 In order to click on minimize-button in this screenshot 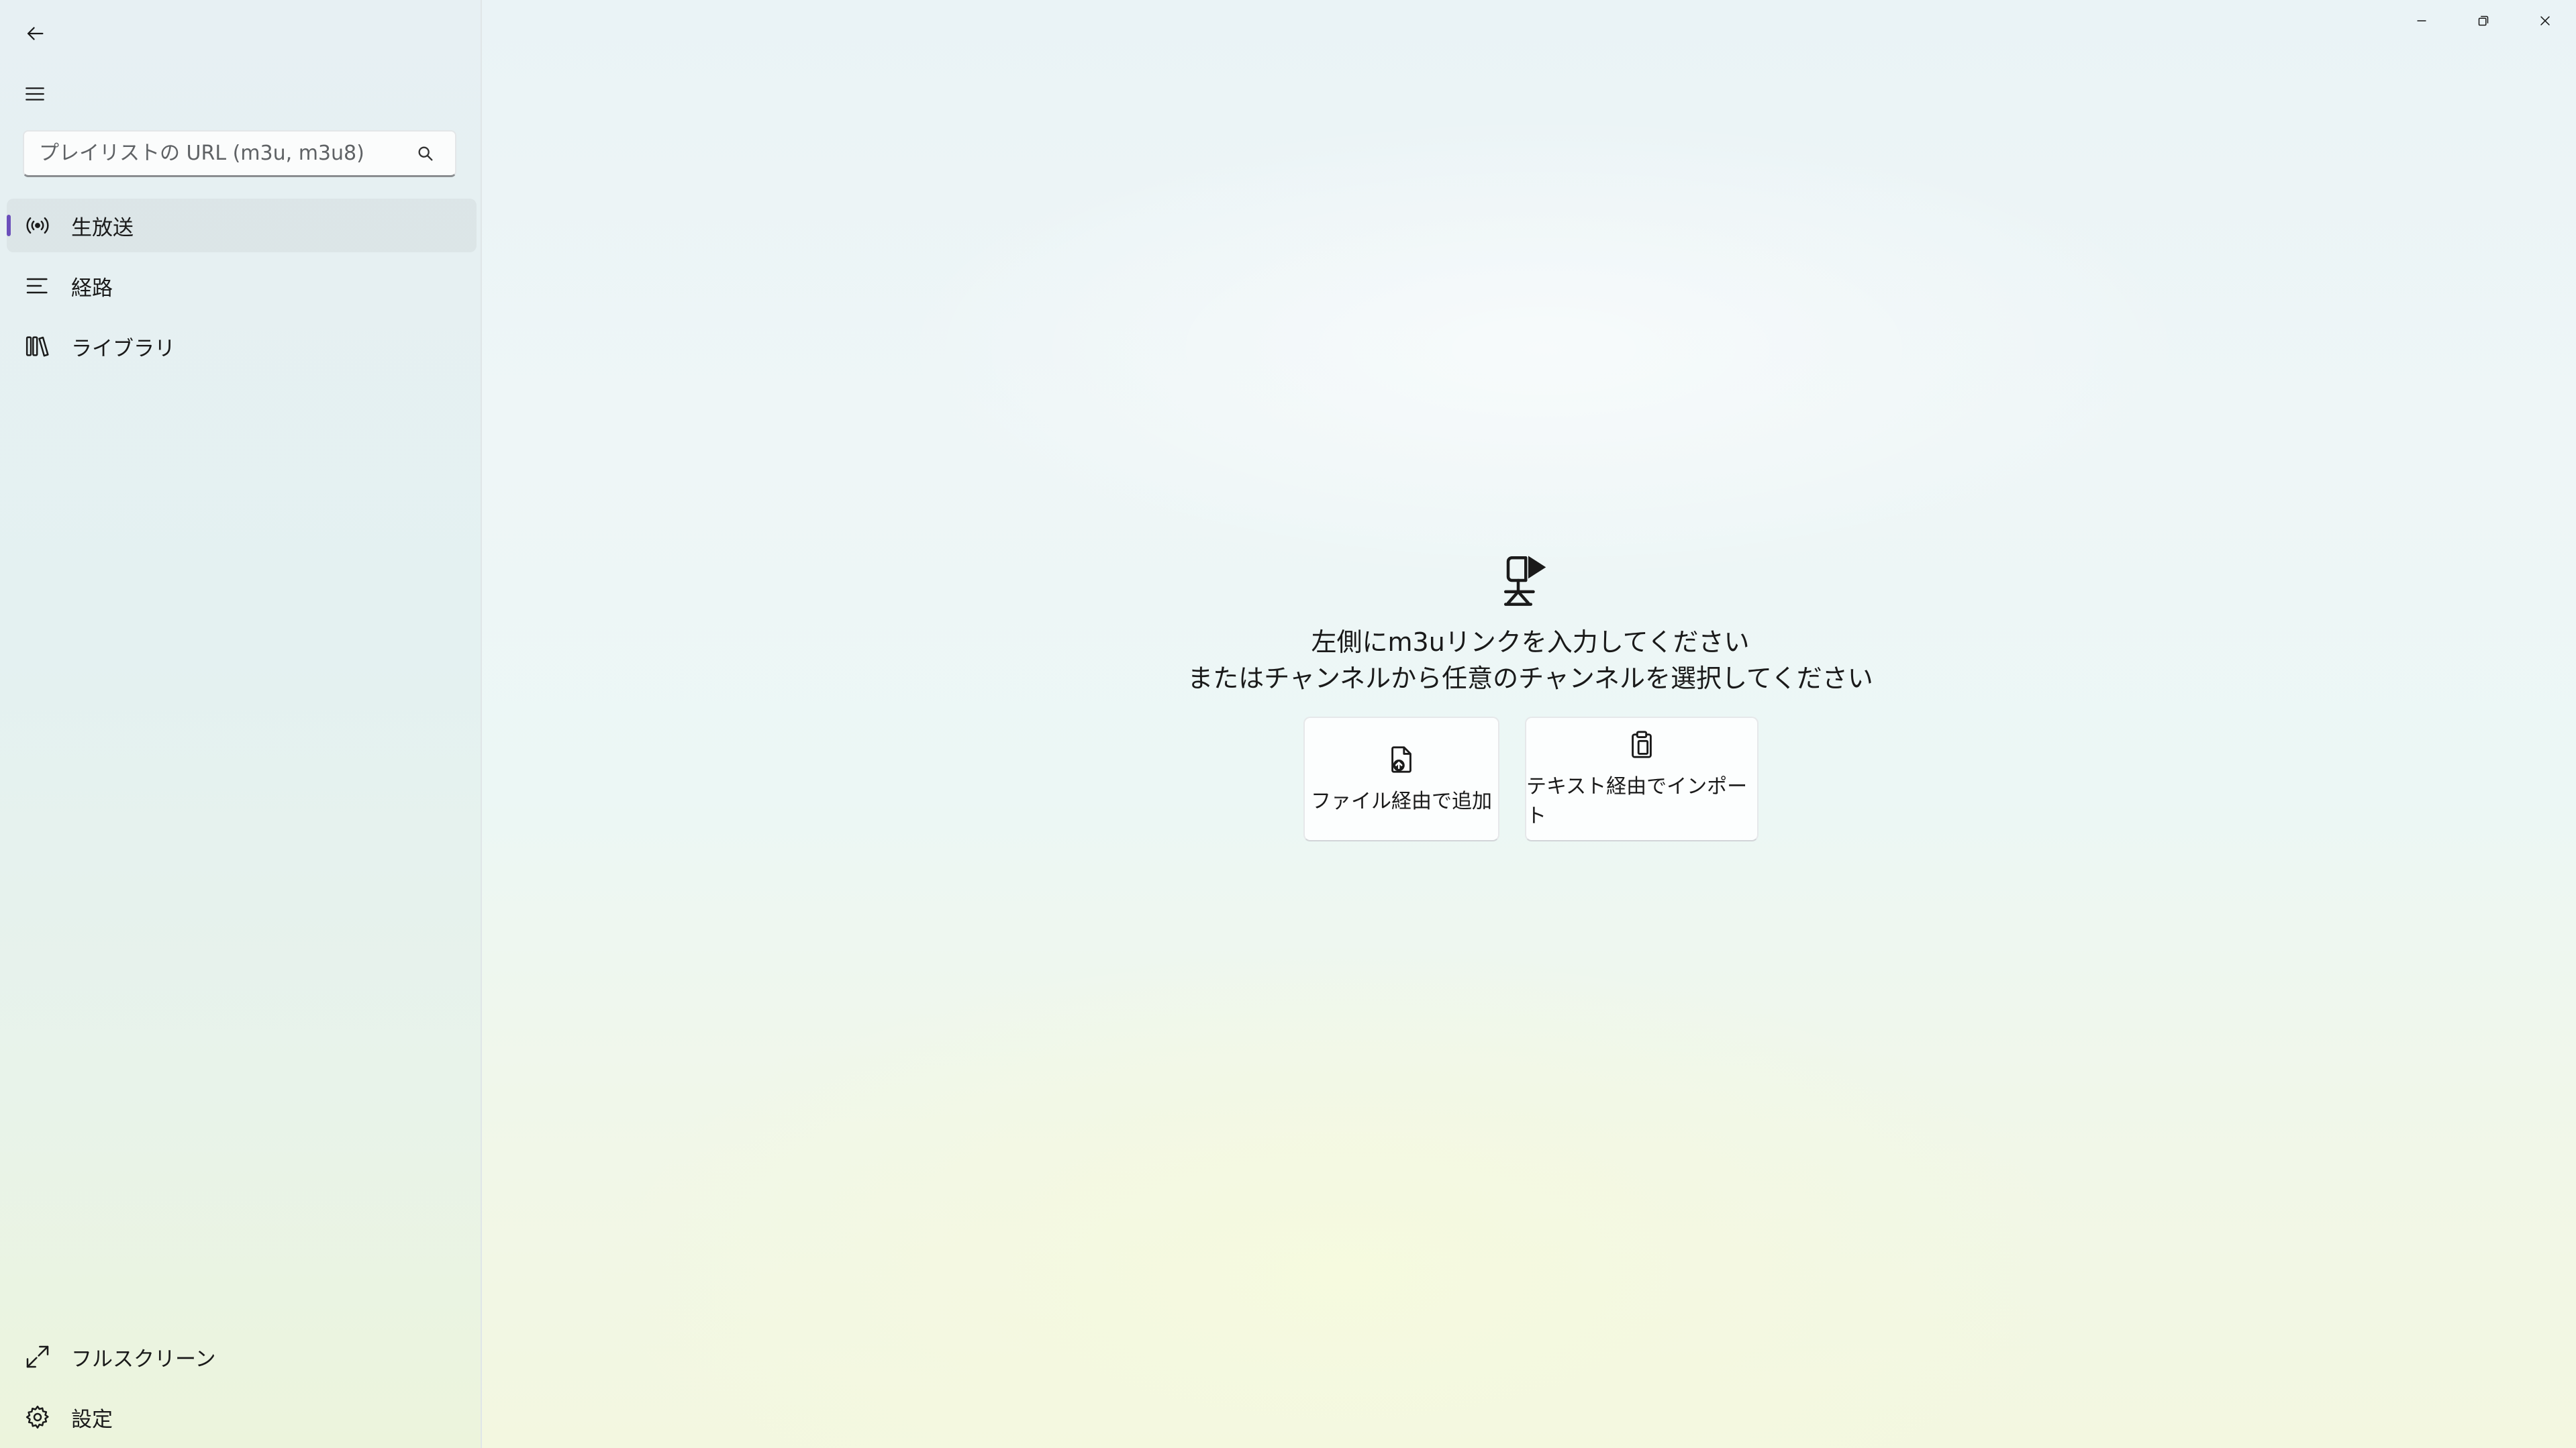, I will do `click(2422, 21)`.